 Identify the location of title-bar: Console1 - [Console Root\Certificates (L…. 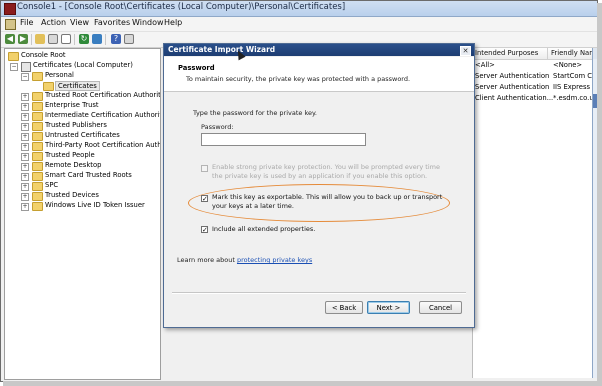
(299, 9).